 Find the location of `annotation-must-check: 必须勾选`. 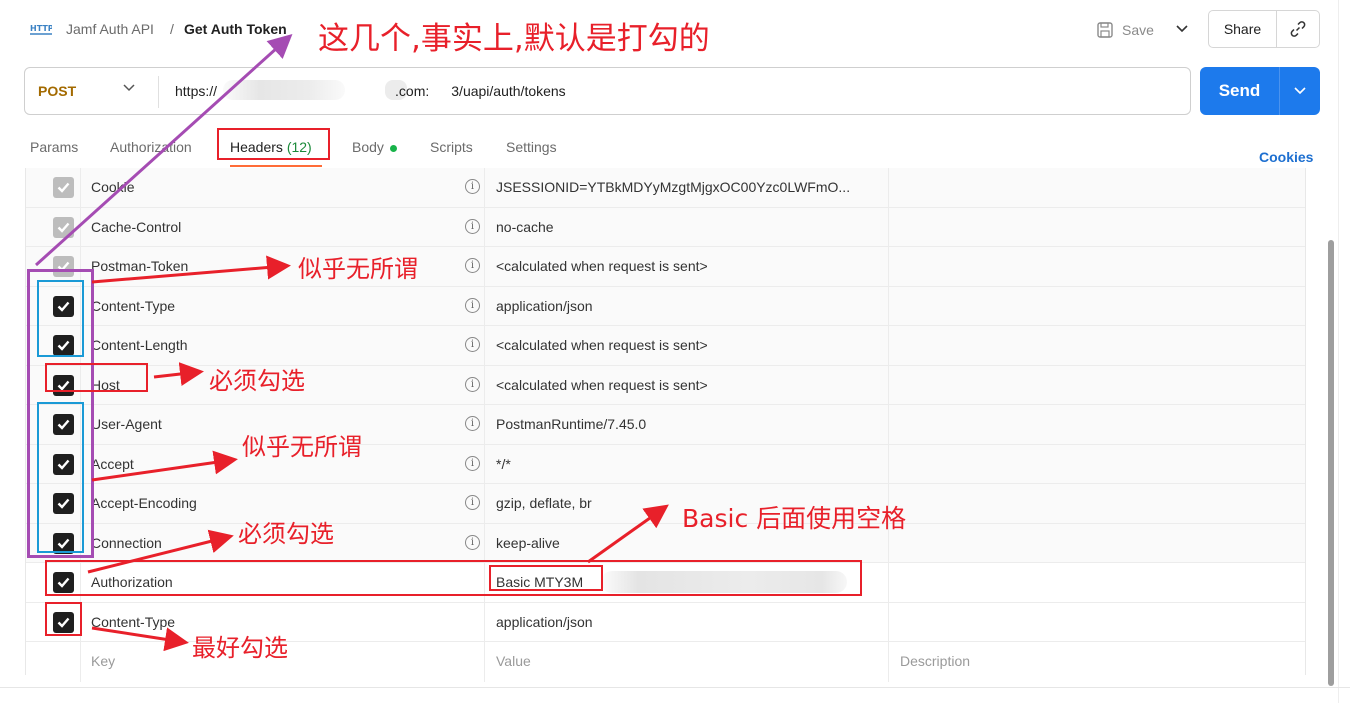

annotation-must-check: 必须勾选 is located at coordinates (286, 534).